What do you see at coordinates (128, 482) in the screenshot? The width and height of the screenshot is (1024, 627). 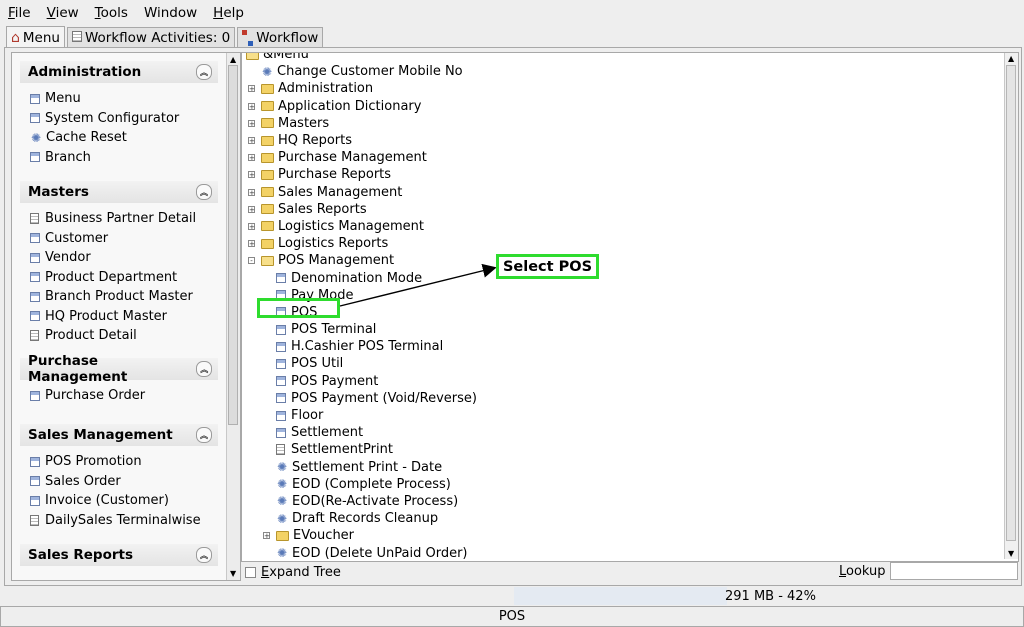 I see `sidebar-item-sales-order: Sales Order` at bounding box center [128, 482].